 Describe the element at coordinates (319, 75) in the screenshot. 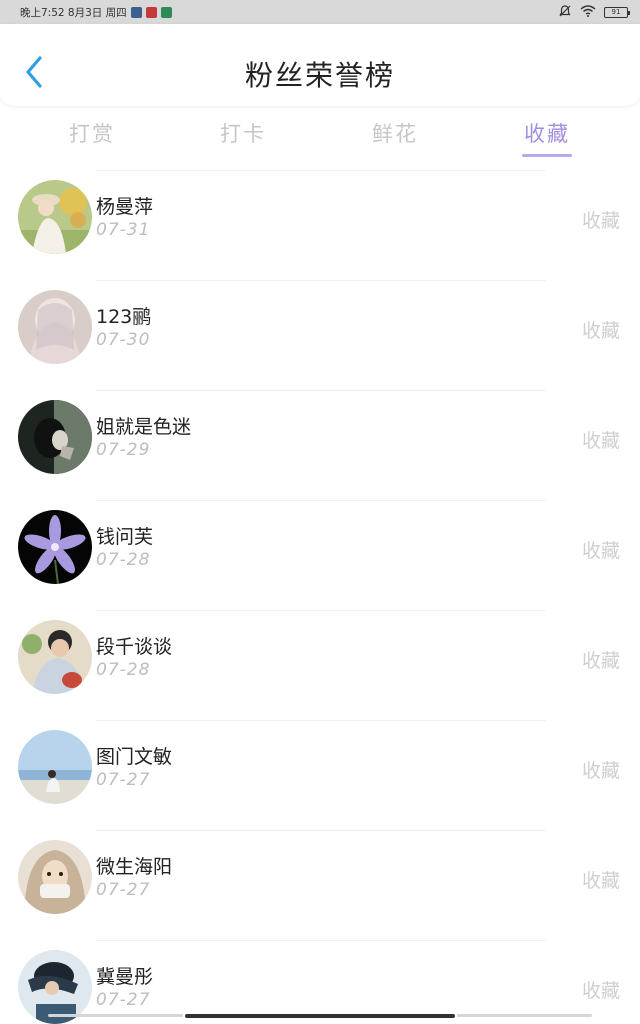

I see `page-title: 粉丝荣誉榜` at that location.